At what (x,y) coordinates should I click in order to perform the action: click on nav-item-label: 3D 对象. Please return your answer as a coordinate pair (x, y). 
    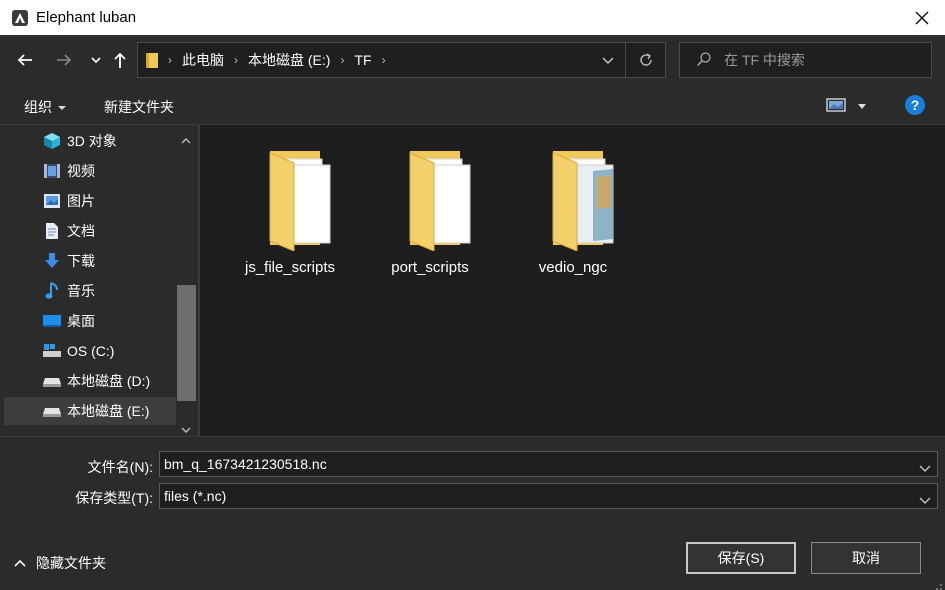
    Looking at the image, I should click on (92, 141).